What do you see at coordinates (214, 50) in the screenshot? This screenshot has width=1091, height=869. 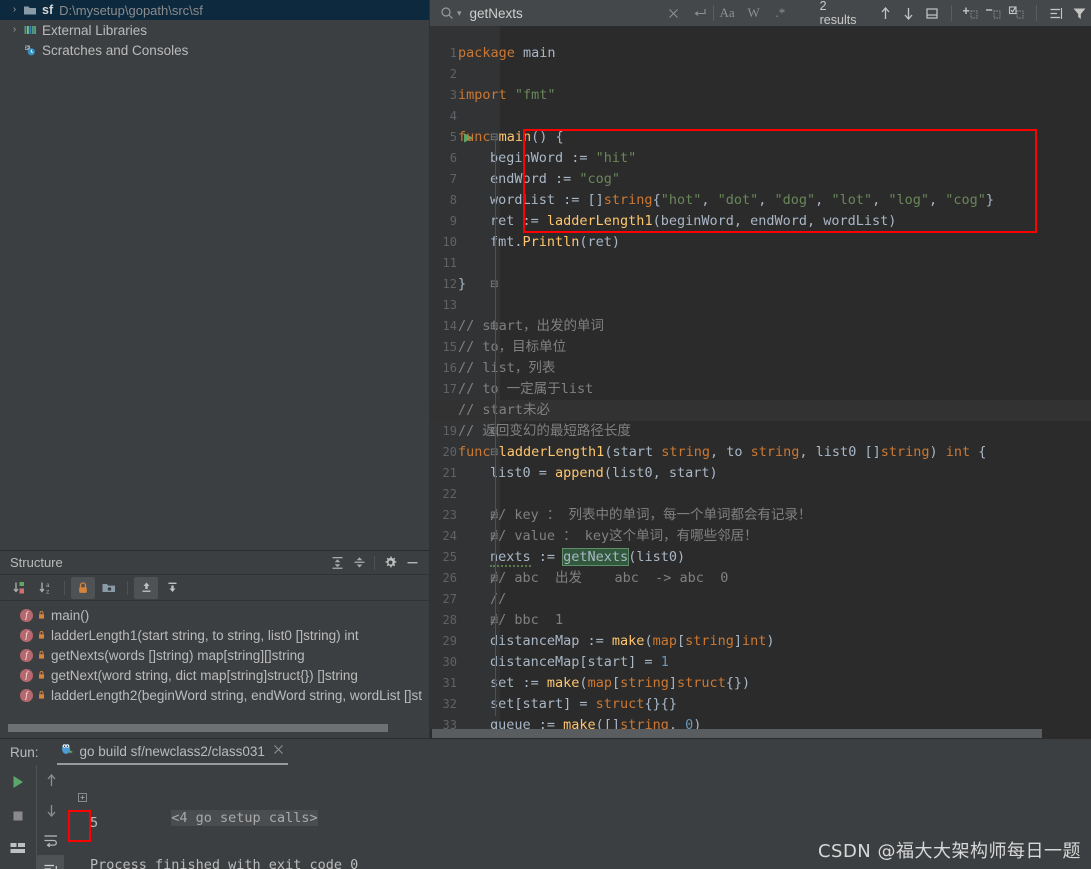 I see `tree-item-scratches-and-consoles: · Scratches and Consoles` at bounding box center [214, 50].